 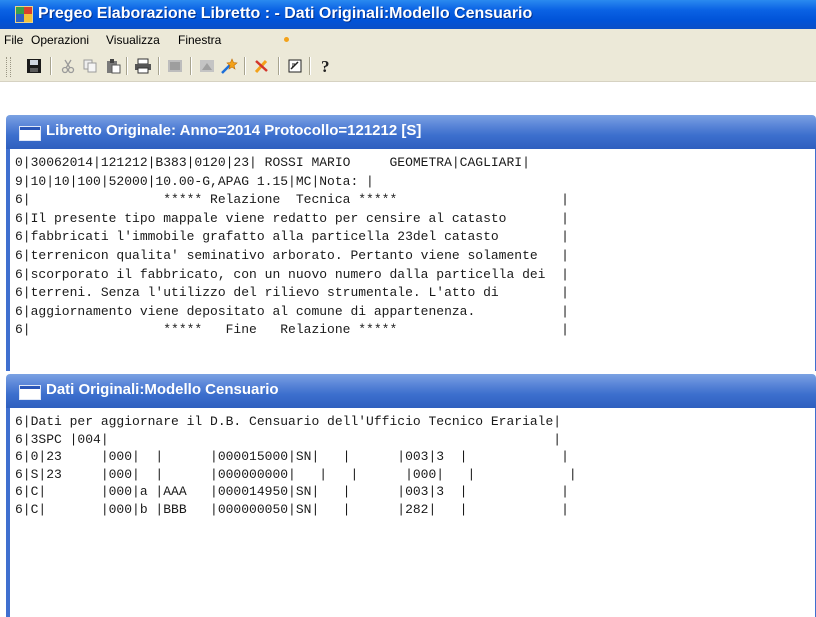 I want to click on magic-tool-icon, so click(x=229, y=66).